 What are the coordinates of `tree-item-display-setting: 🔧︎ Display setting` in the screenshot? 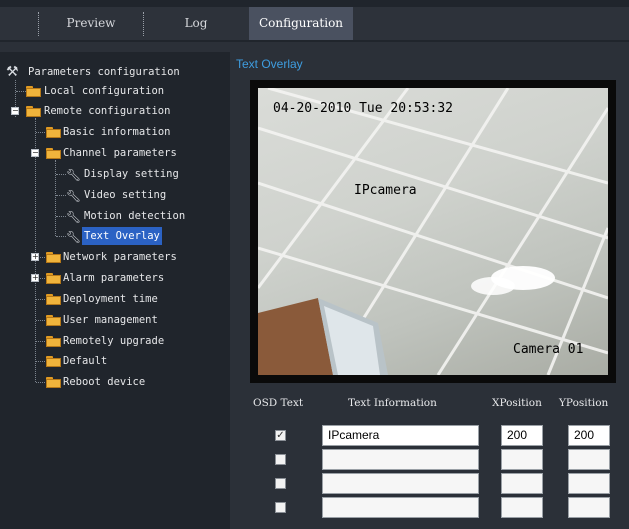 It's located at (141, 174).